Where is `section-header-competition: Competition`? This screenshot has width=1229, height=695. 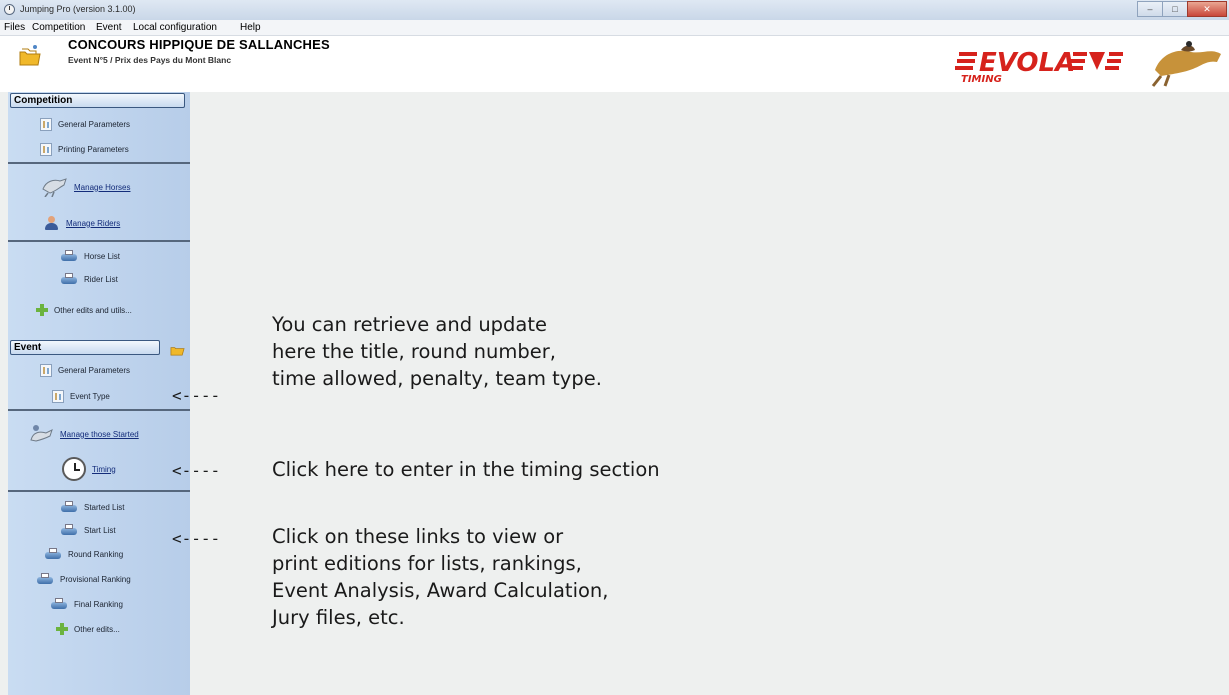
section-header-competition: Competition is located at coordinates (97, 100).